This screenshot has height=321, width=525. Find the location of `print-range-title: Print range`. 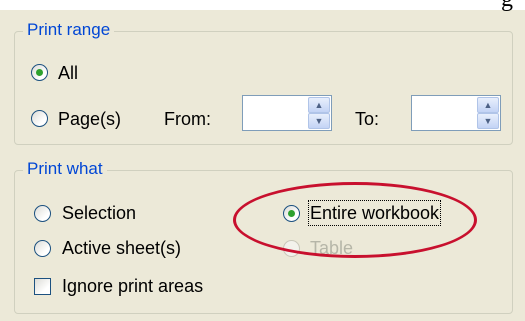

print-range-title: Print range is located at coordinates (69, 30).